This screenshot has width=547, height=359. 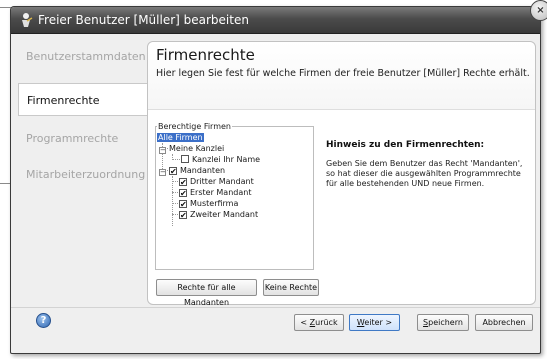 What do you see at coordinates (206, 293) in the screenshot?
I see `all-rights-button: Rechte für alle Mandanten` at bounding box center [206, 293].